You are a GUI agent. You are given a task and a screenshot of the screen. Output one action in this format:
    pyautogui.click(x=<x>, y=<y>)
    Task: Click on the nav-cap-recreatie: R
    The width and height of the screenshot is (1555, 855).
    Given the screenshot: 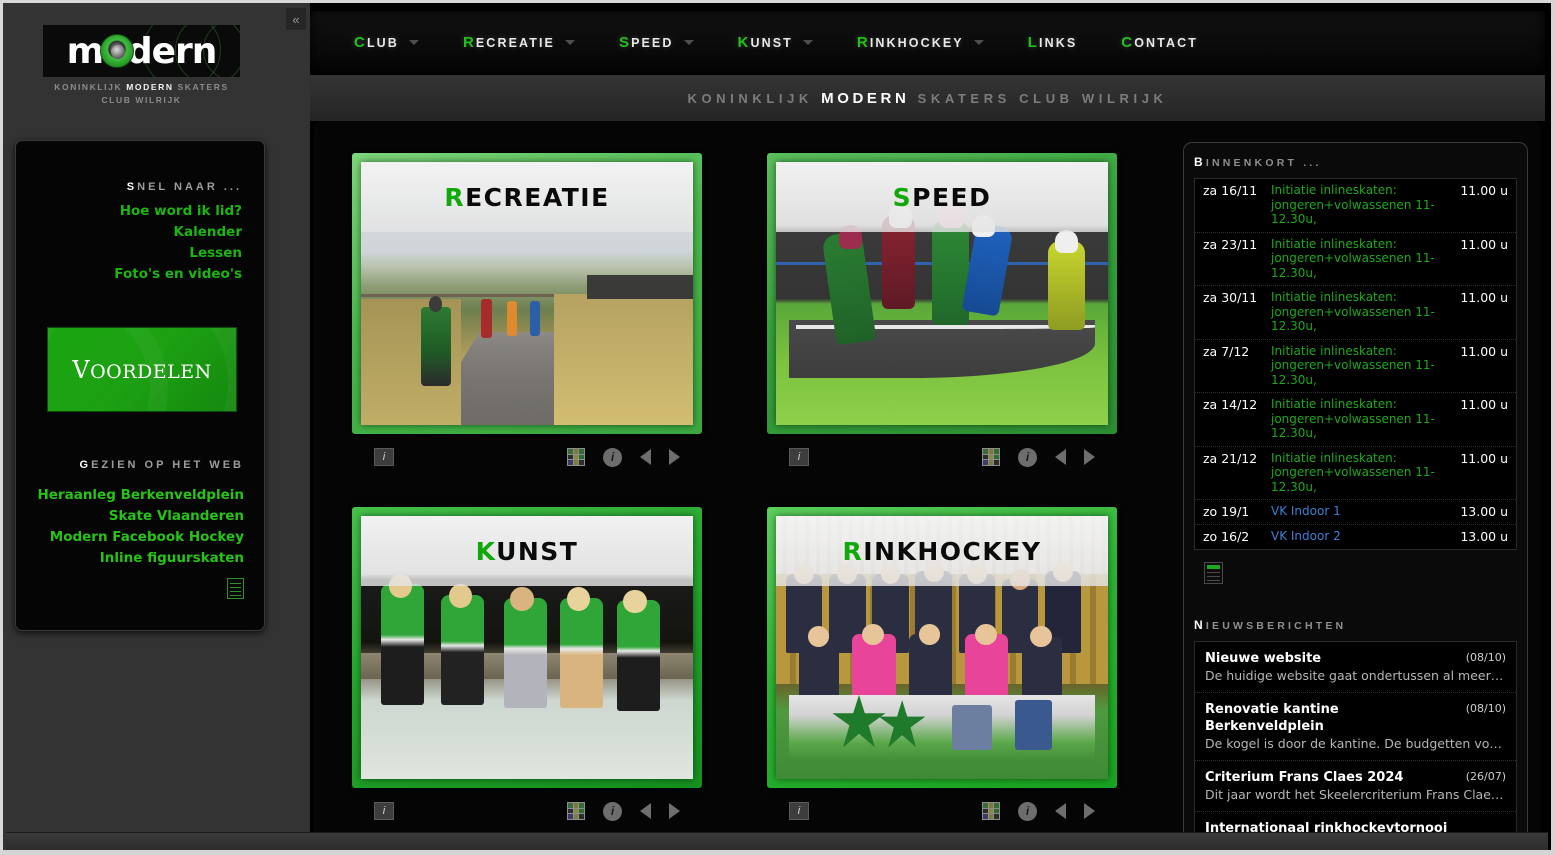 What is the action you would take?
    pyautogui.click(x=469, y=42)
    